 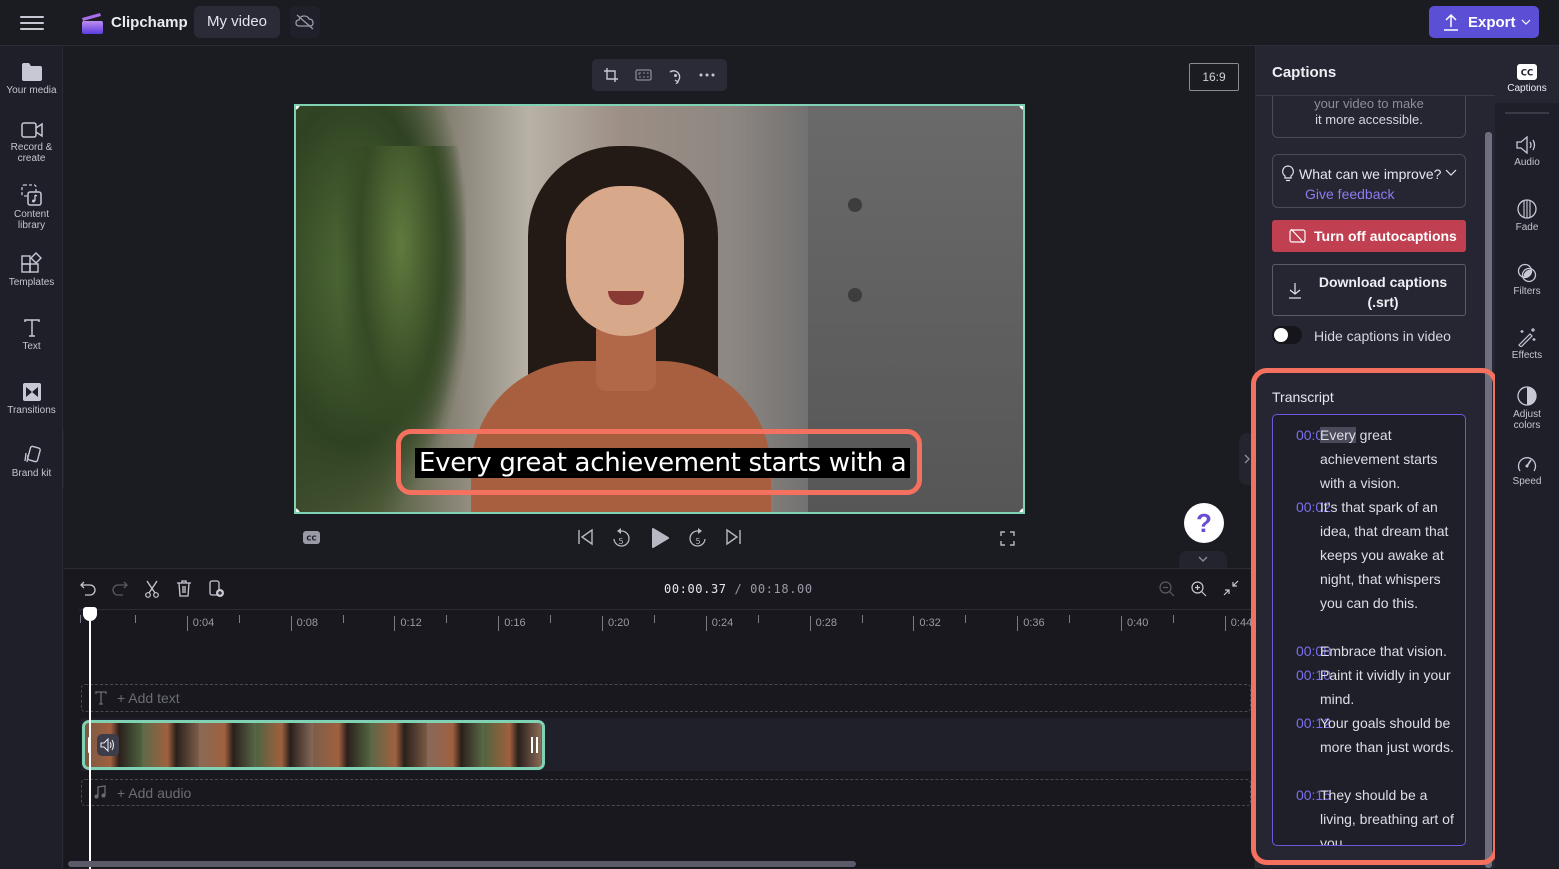 What do you see at coordinates (408, 623) in the screenshot?
I see `ruler-tick-label: 0:12` at bounding box center [408, 623].